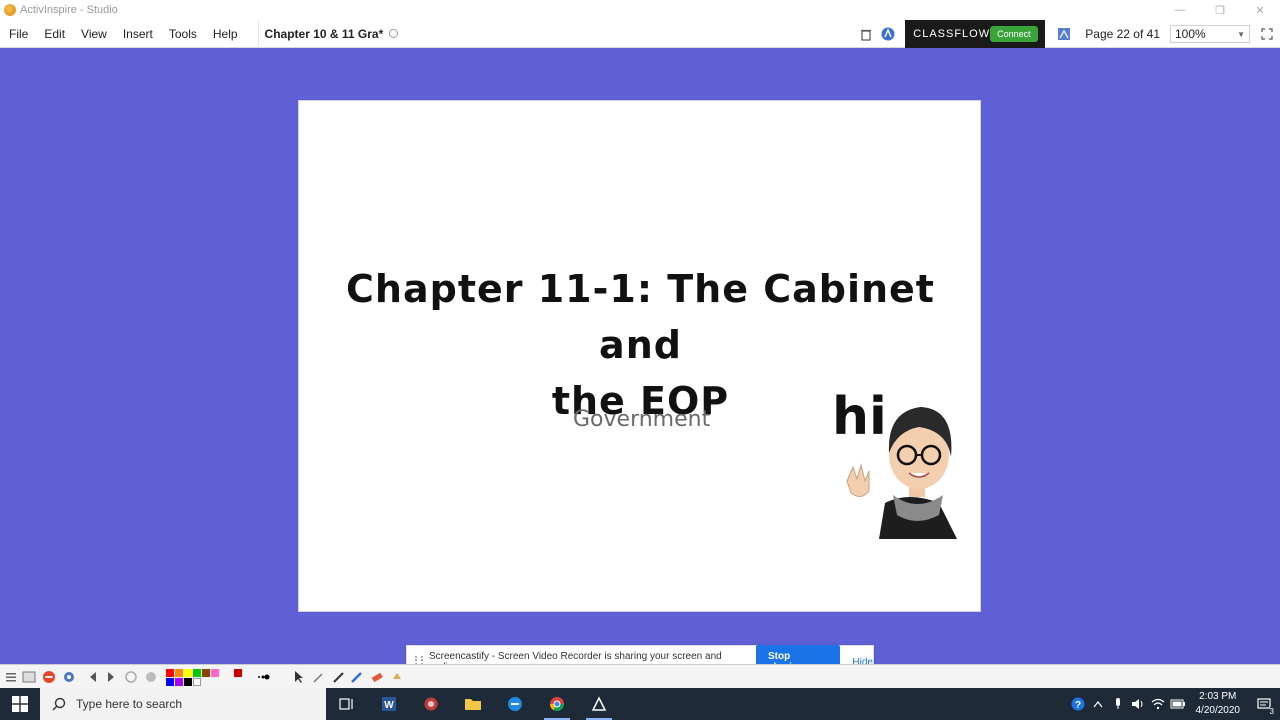 The width and height of the screenshot is (1280, 720). What do you see at coordinates (357, 677) in the screenshot?
I see `highlighter-icon` at bounding box center [357, 677].